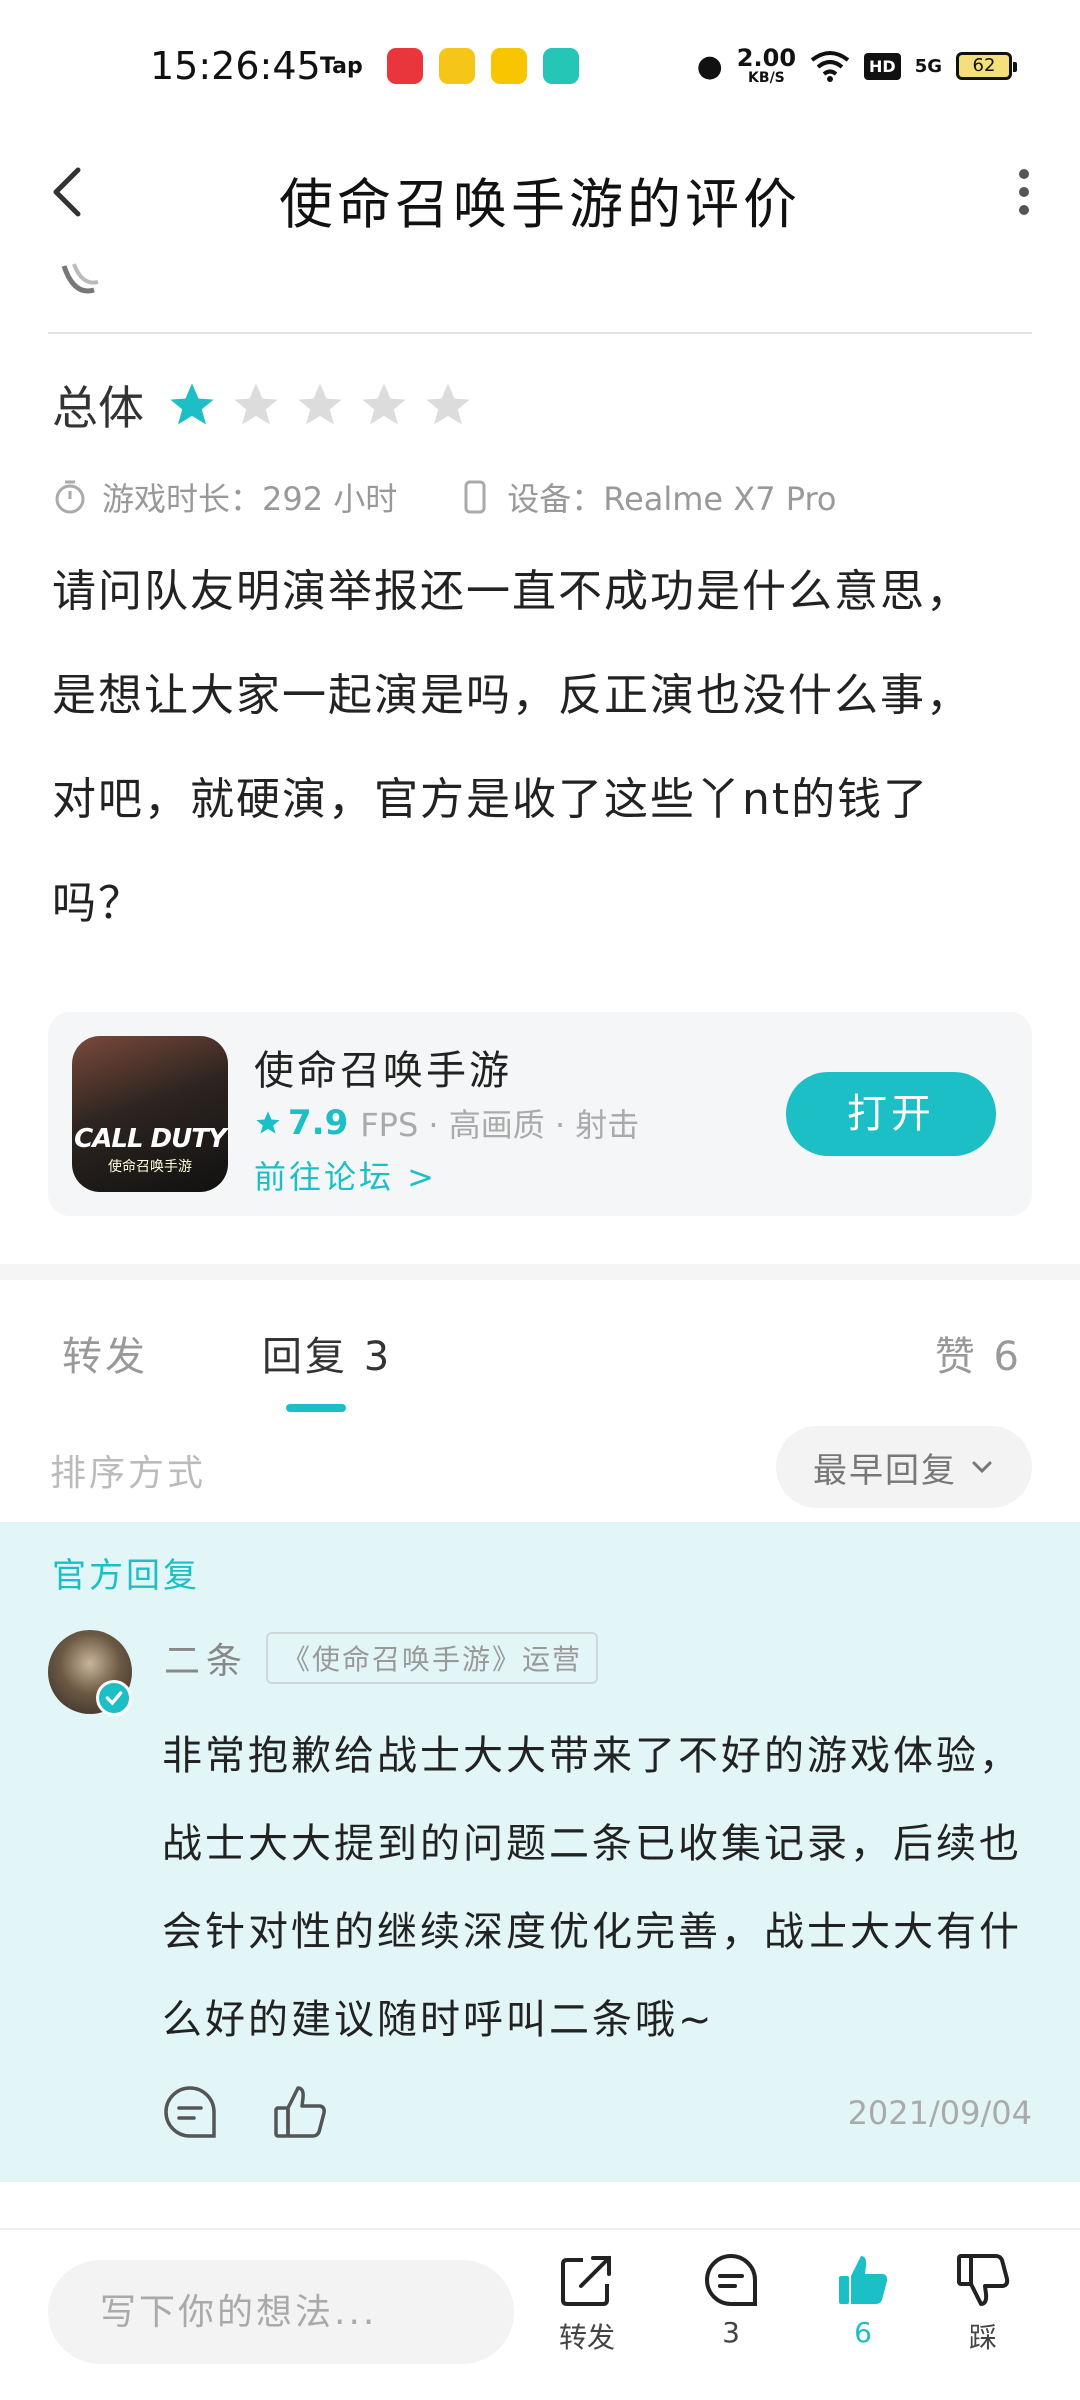 Image resolution: width=1080 pixels, height=2400 pixels. Describe the element at coordinates (560, 66) in the screenshot. I see `chat-app-icon` at that location.